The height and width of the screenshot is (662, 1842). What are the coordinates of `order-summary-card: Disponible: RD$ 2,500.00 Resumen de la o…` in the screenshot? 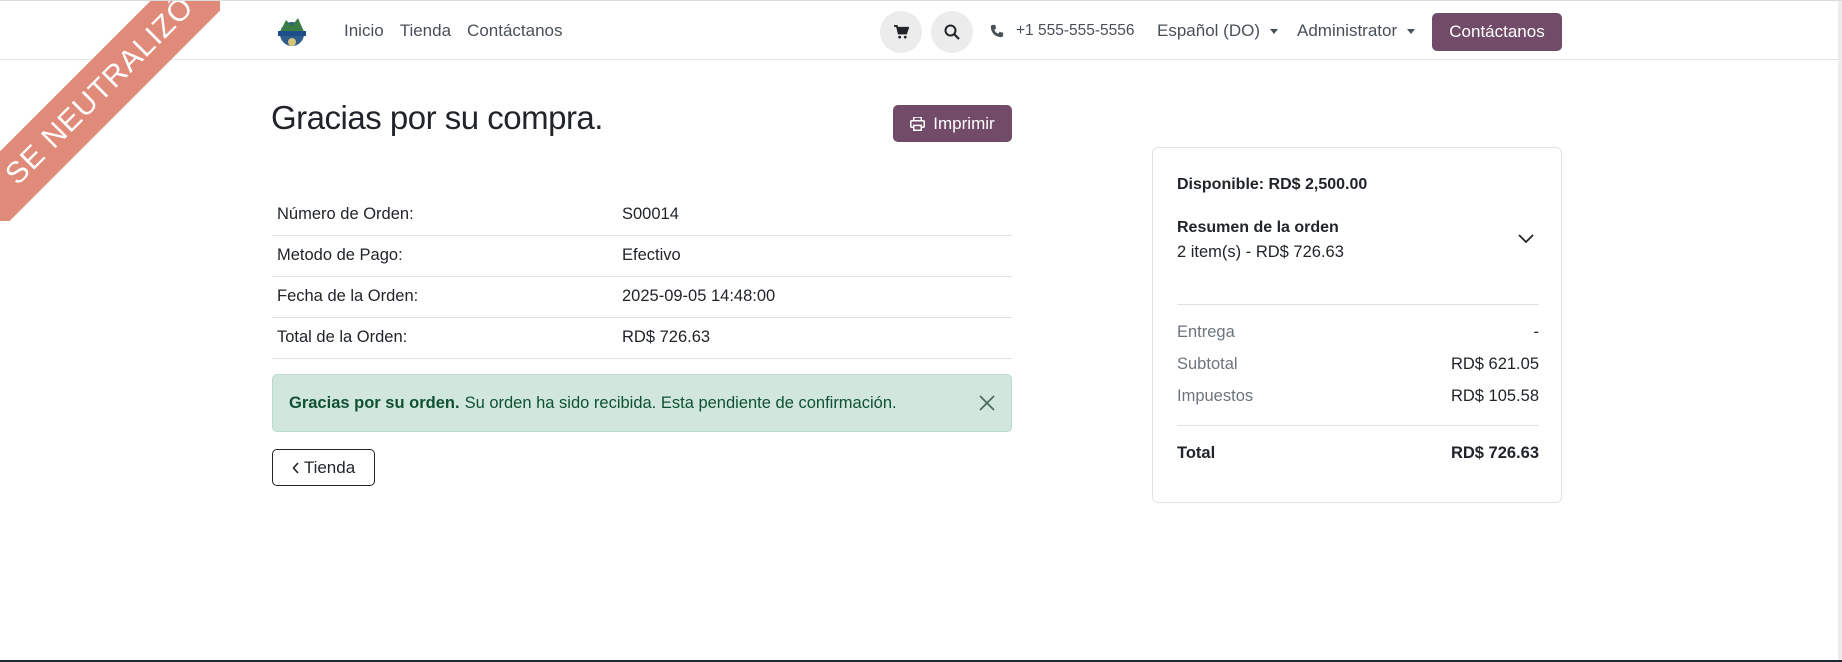 It's located at (1357, 325).